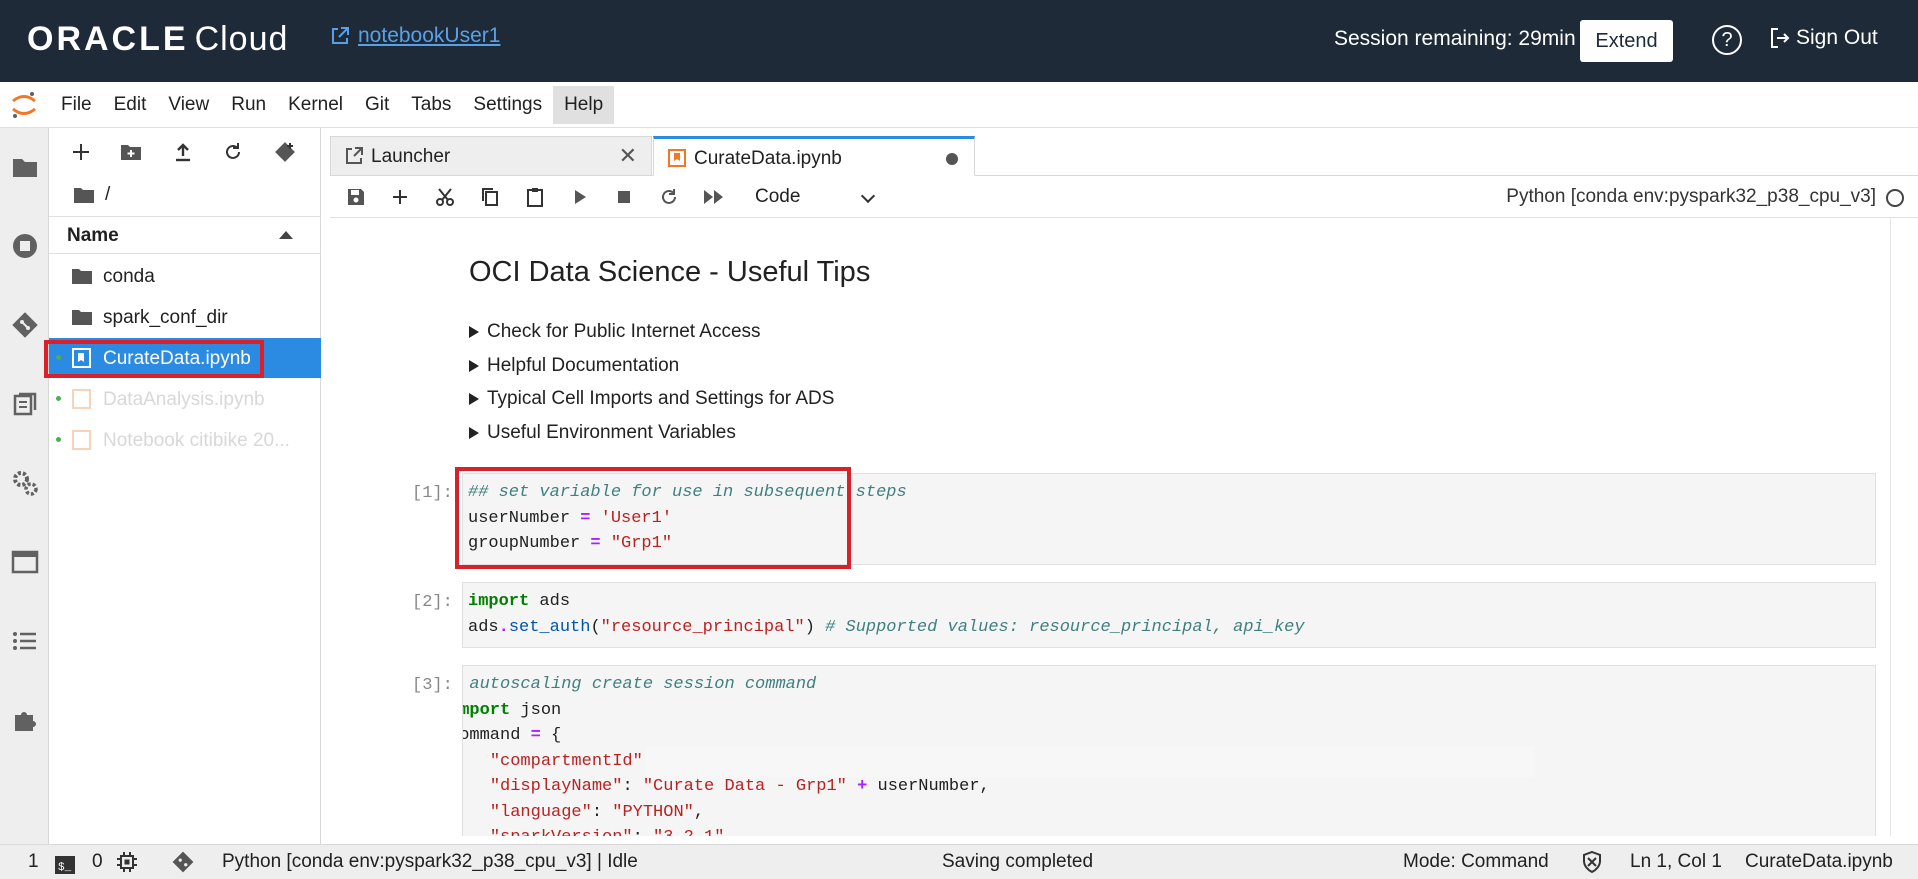 This screenshot has width=1918, height=879. What do you see at coordinates (1476, 862) in the screenshot?
I see `mode-indicator: Mode: Command` at bounding box center [1476, 862].